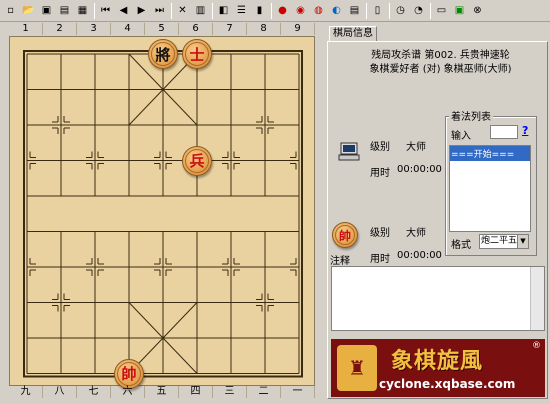  What do you see at coordinates (380, 147) in the screenshot?
I see `top-level-label: 级别` at bounding box center [380, 147].